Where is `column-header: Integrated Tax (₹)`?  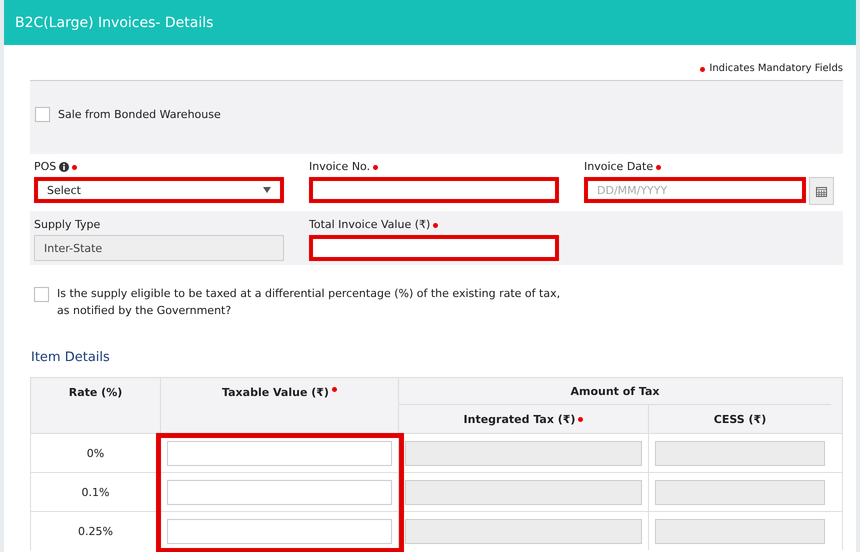 column-header: Integrated Tax (₹) is located at coordinates (524, 419).